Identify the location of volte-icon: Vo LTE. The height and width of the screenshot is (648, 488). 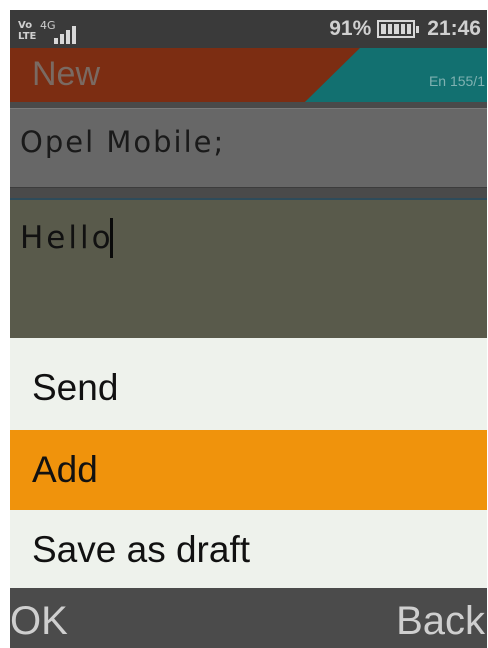
(27, 31).